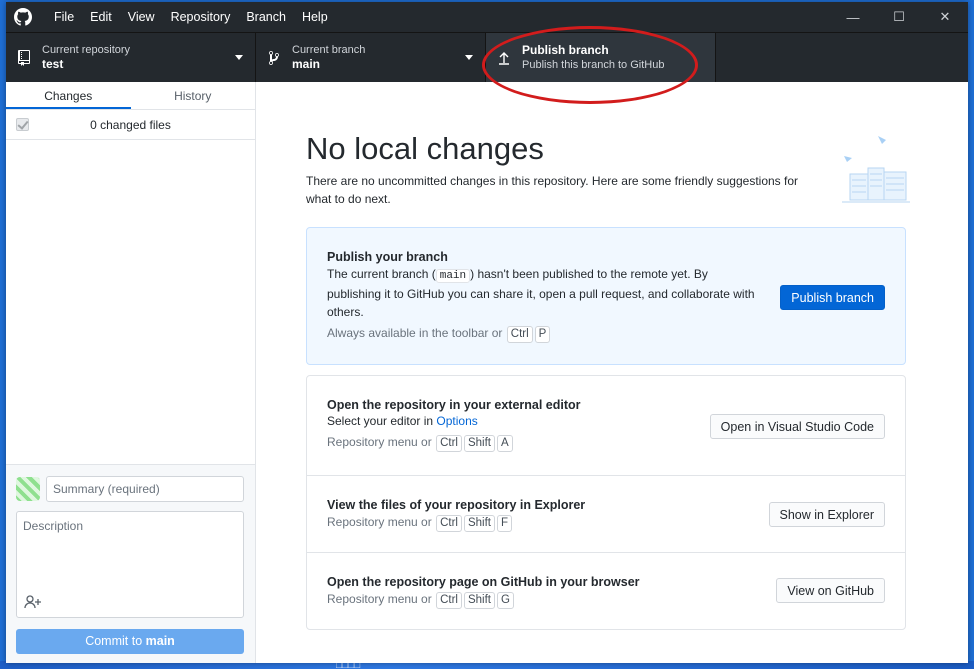 Image resolution: width=974 pixels, height=669 pixels. I want to click on explorer-hint-text: Repository menu or, so click(379, 522).